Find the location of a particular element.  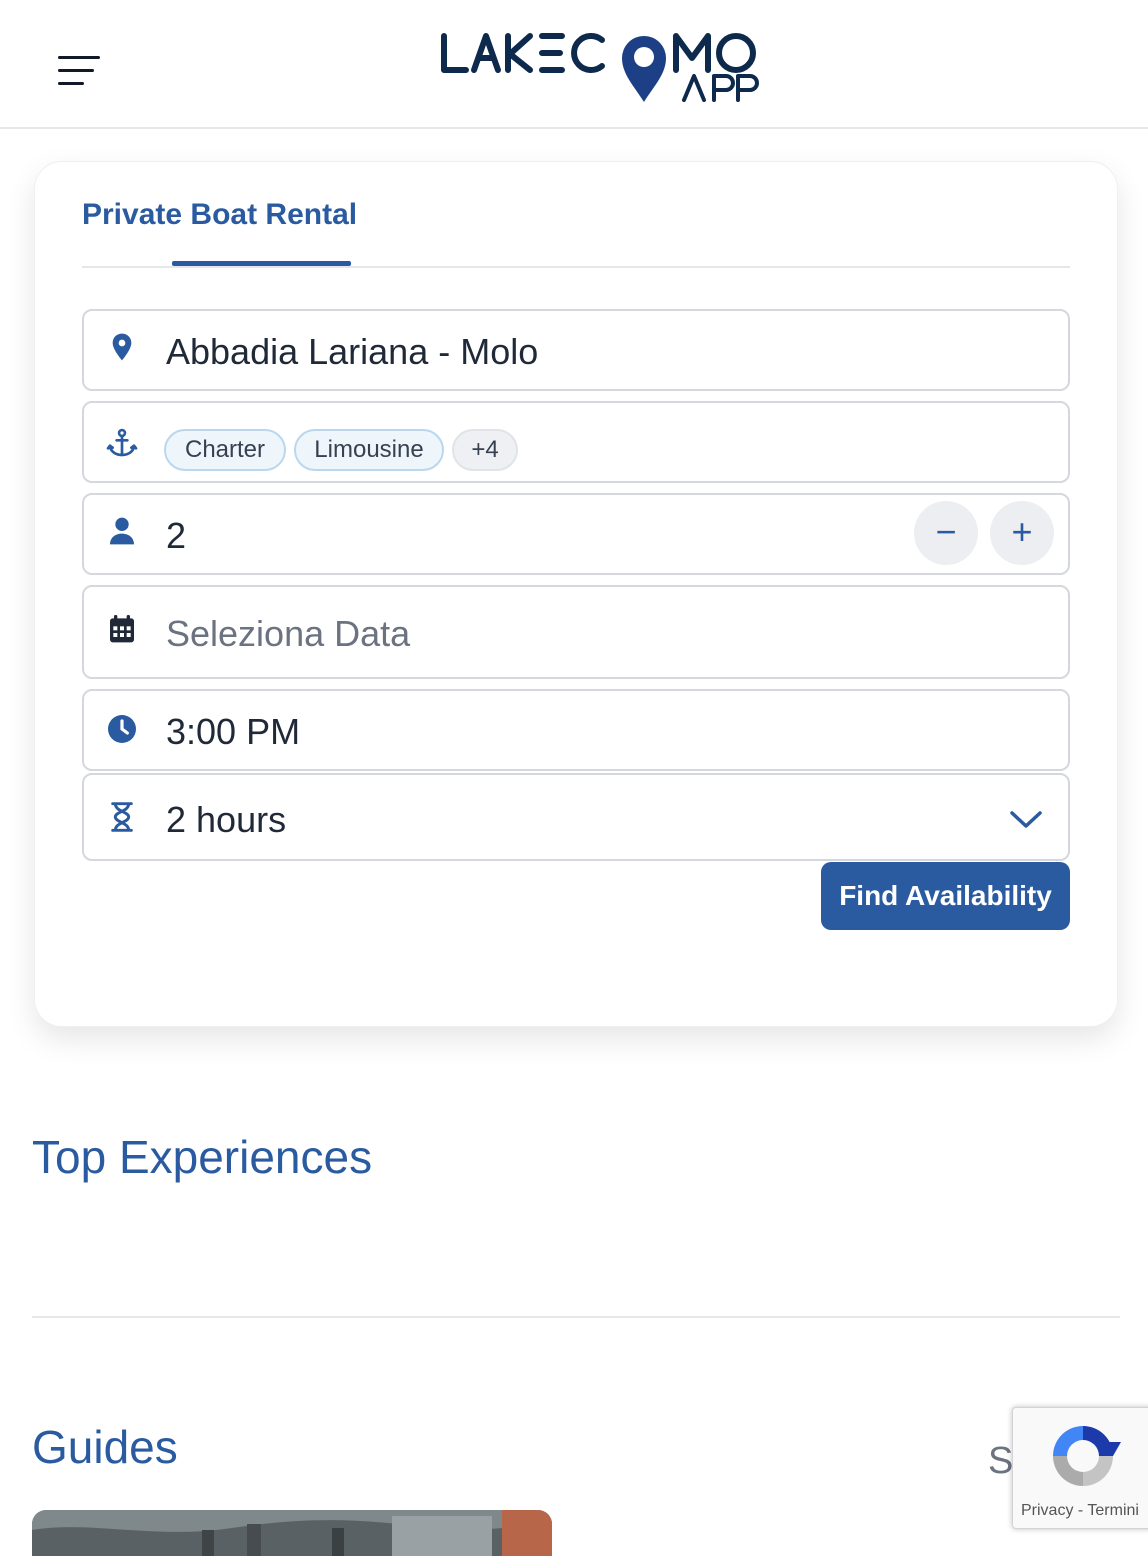

find-availability-button: Find Availability is located at coordinates (945, 896).